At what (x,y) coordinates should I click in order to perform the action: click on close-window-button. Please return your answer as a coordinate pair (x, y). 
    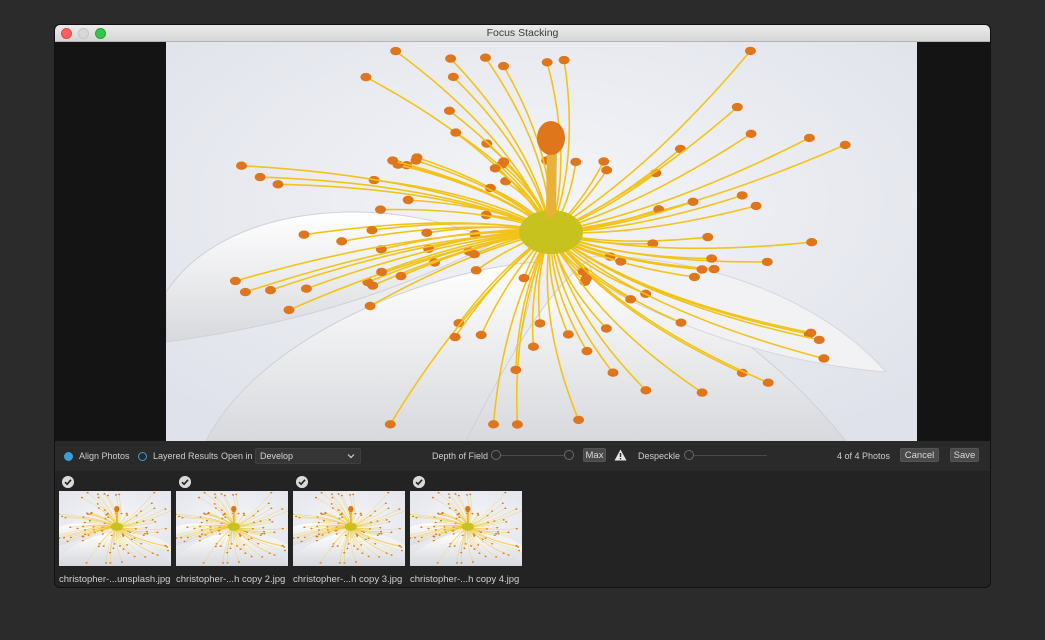
    Looking at the image, I should click on (66, 33).